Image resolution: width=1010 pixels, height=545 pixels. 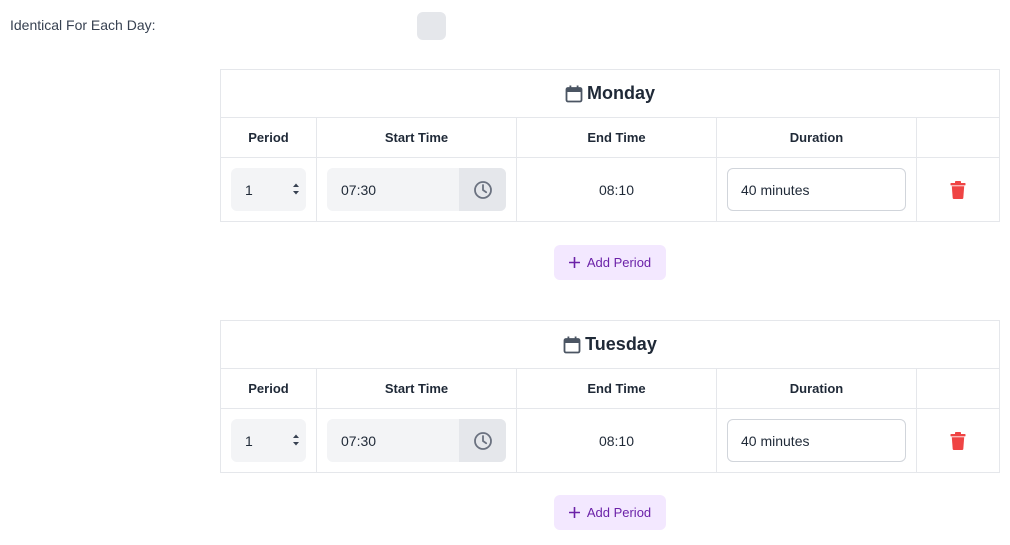 I want to click on day-title: Monday, so click(x=620, y=93).